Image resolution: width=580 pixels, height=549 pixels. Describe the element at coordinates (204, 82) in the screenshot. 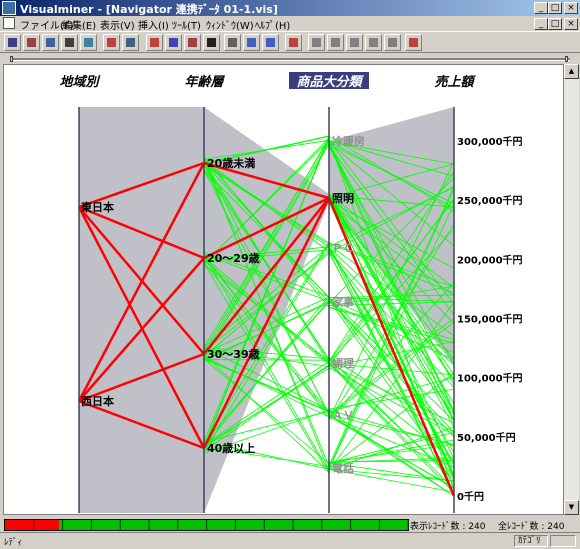

I see `axis-header-2: 年齢層` at that location.